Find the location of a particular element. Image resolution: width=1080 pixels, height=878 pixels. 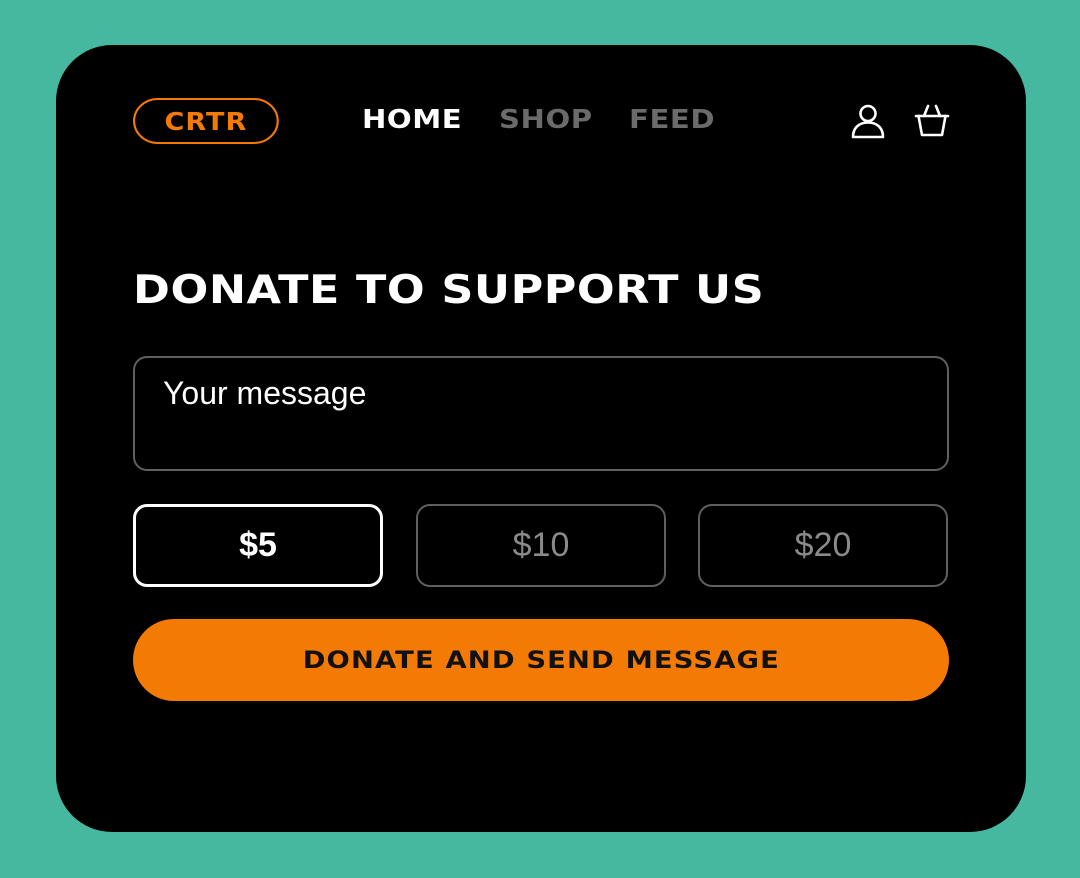

donate-button-label: DONATE AND SEND MESSAGE is located at coordinates (541, 660).